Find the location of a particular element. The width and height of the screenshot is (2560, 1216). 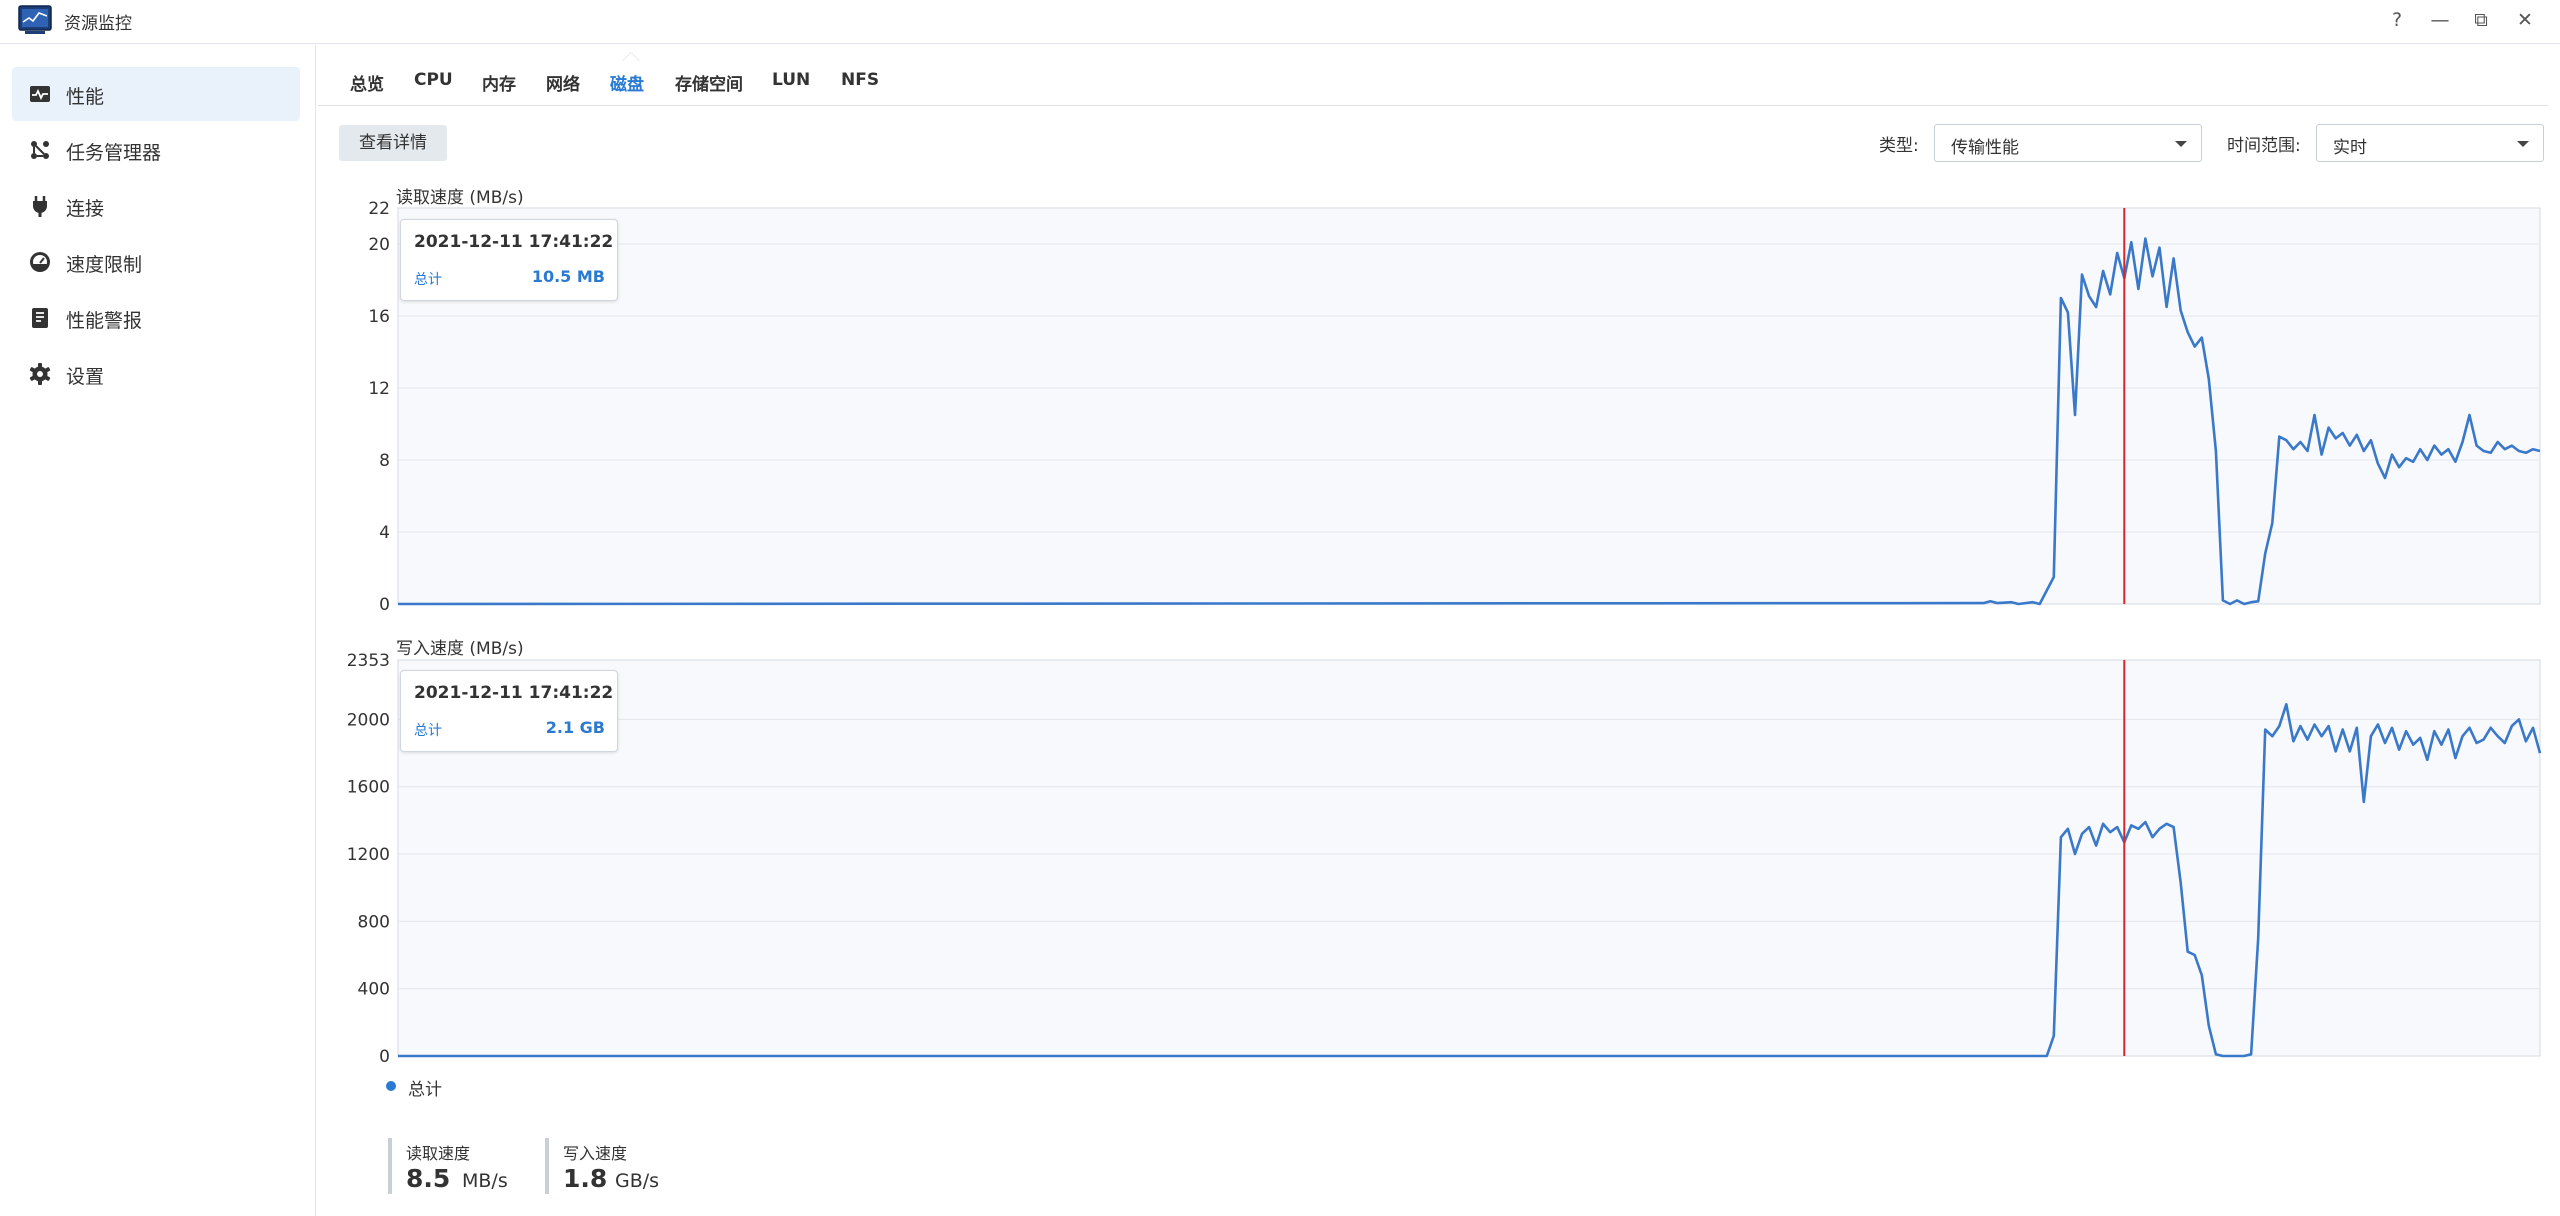

write-speed-label: 写入速度 is located at coordinates (595, 1153).